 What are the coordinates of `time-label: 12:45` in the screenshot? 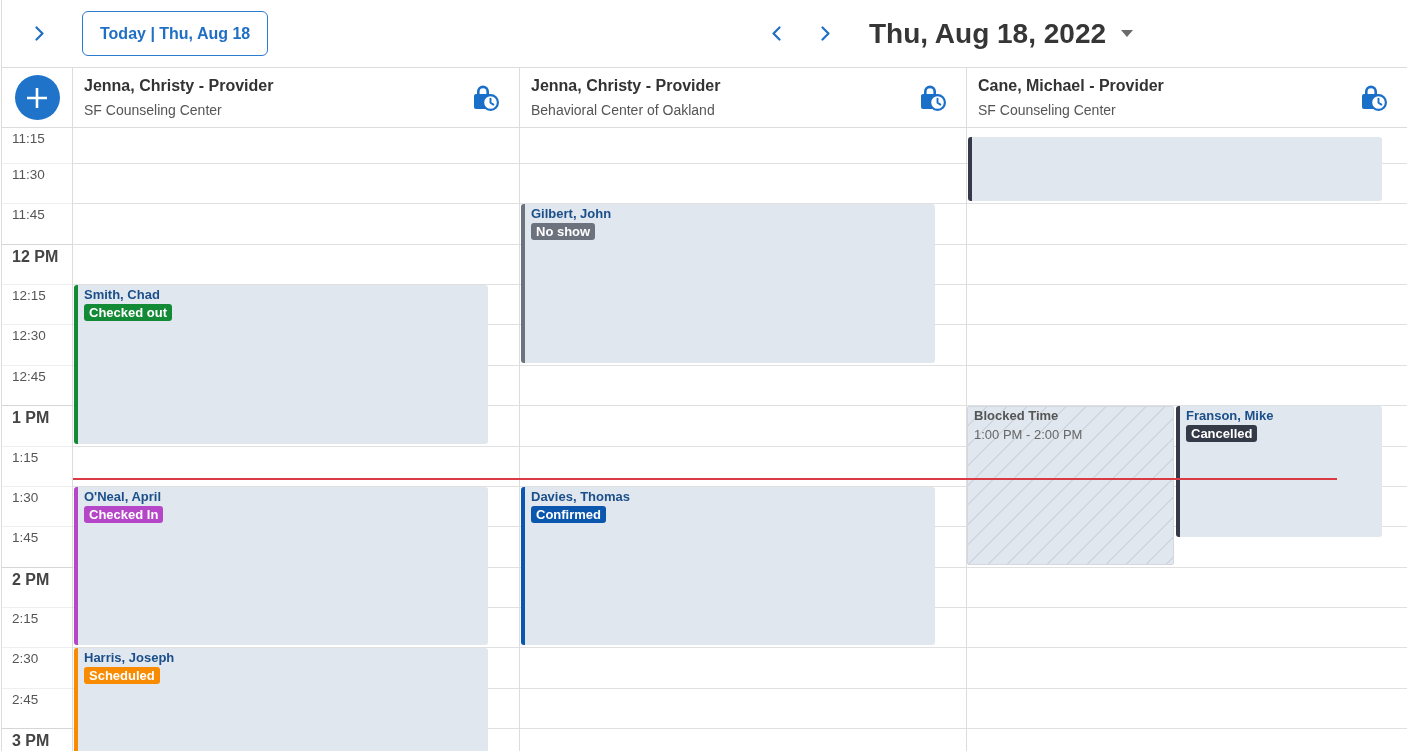 It's located at (29, 376).